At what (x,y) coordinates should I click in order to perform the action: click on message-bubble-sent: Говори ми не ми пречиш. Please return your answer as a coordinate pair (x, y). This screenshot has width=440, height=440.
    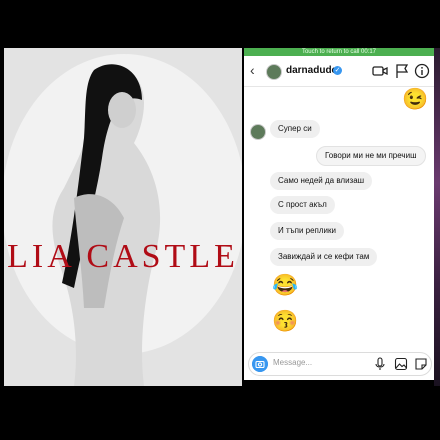
    Looking at the image, I should click on (371, 156).